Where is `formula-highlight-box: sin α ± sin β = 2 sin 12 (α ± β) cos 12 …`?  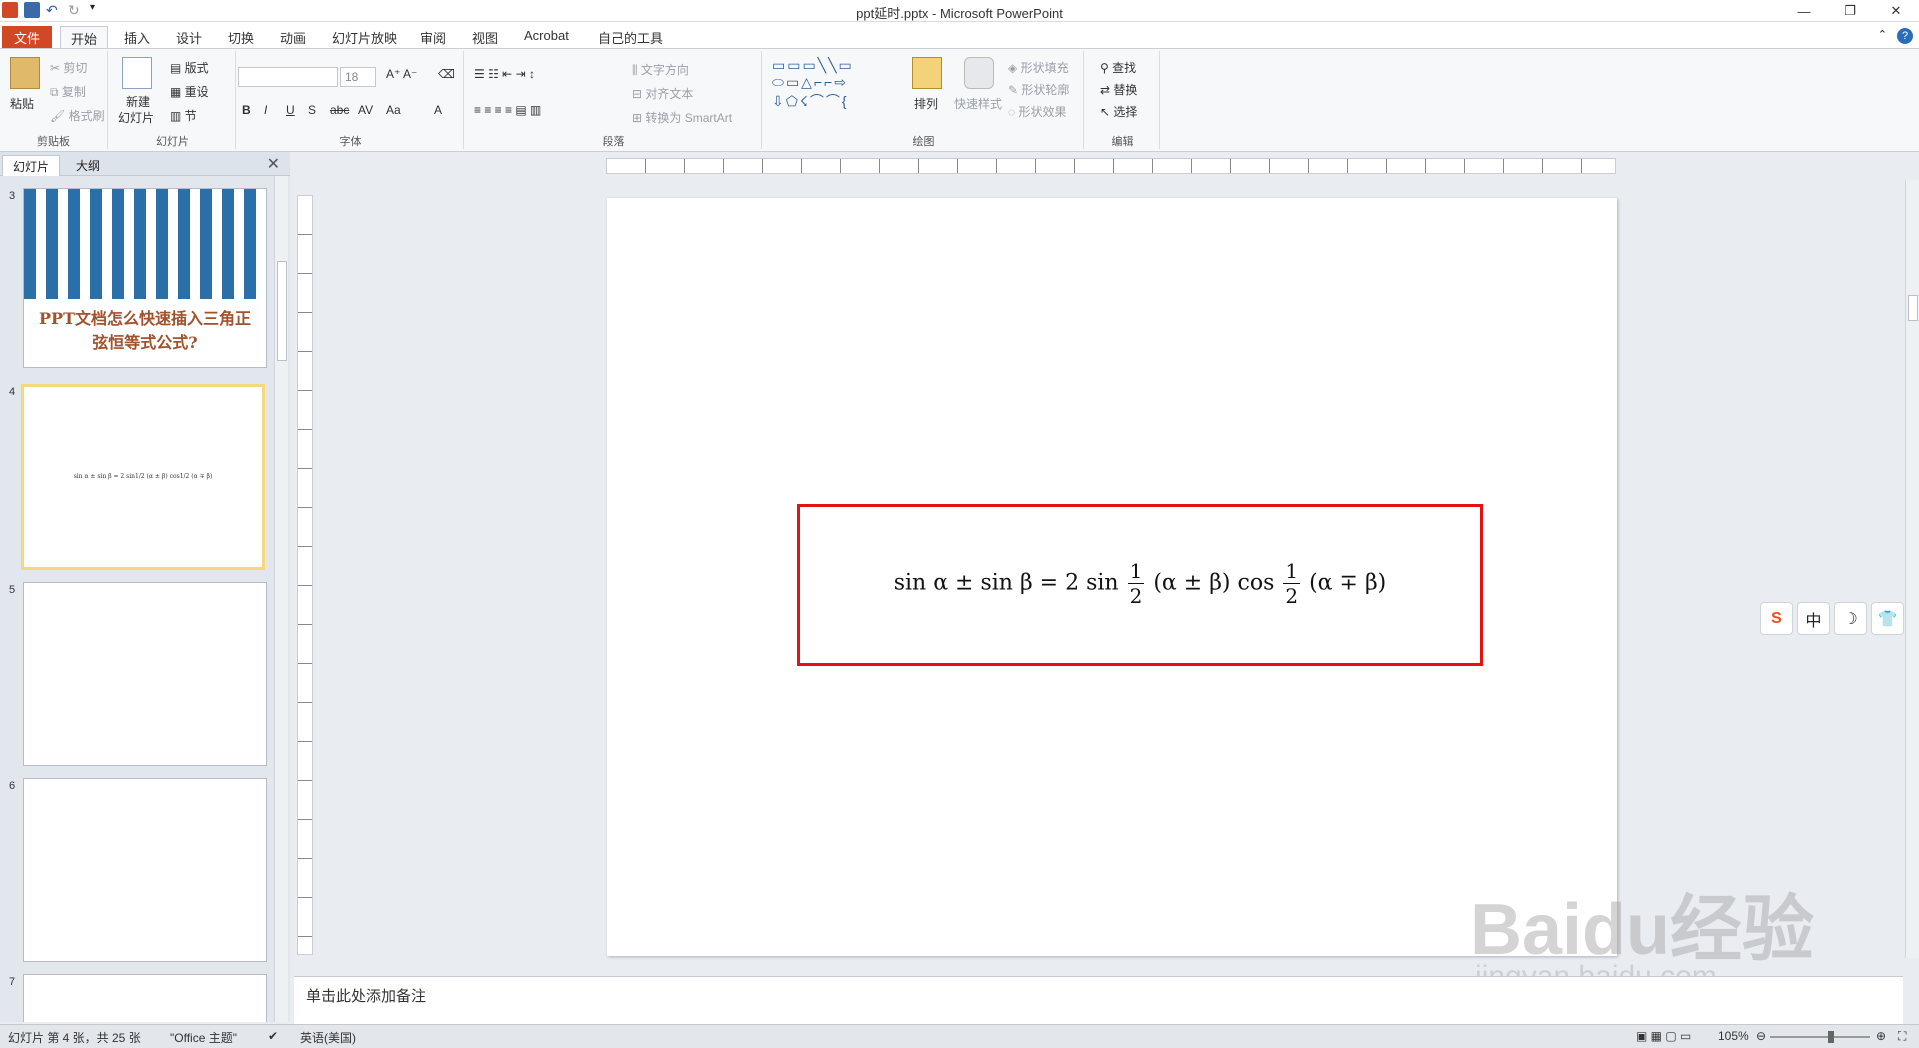 formula-highlight-box: sin α ± sin β = 2 sin 12 (α ± β) cos 12 … is located at coordinates (1140, 585).